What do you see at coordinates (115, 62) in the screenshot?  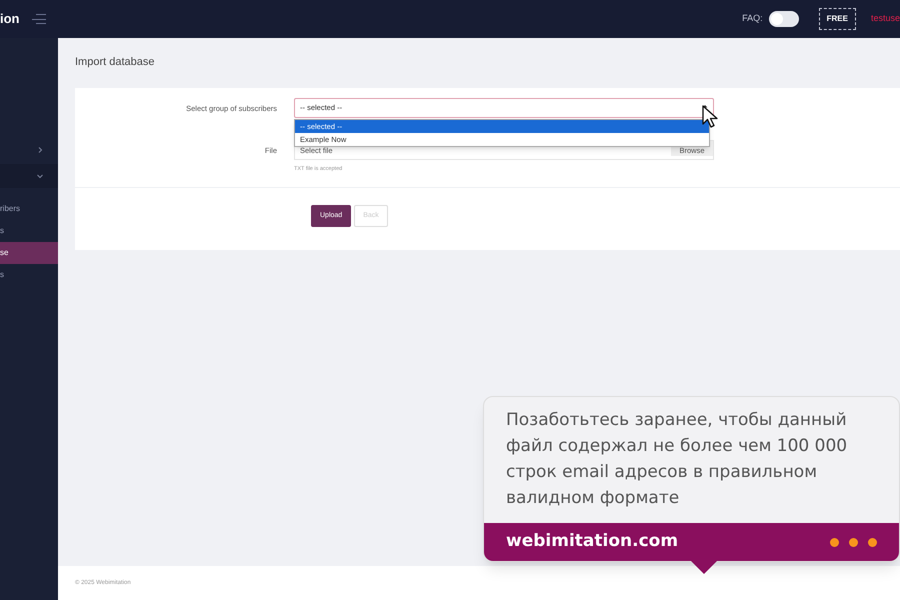 I see `page-title: Import database` at bounding box center [115, 62].